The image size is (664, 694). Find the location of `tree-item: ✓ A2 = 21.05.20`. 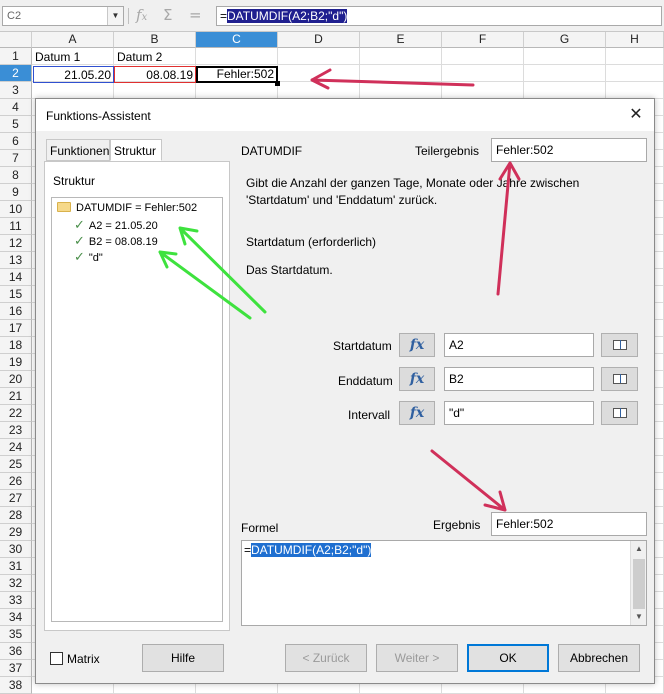

tree-item: ✓ A2 = 21.05.20 is located at coordinates (116, 225).